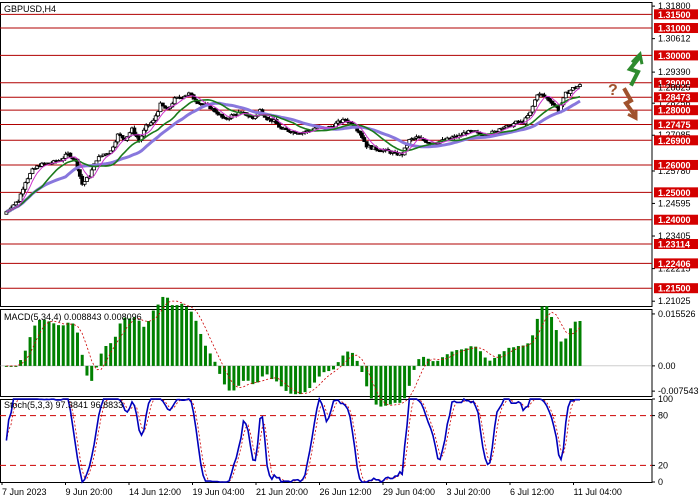 The width and height of the screenshot is (700, 500). Describe the element at coordinates (663, 465) in the screenshot. I see `stoch-tick-label: 20` at that location.